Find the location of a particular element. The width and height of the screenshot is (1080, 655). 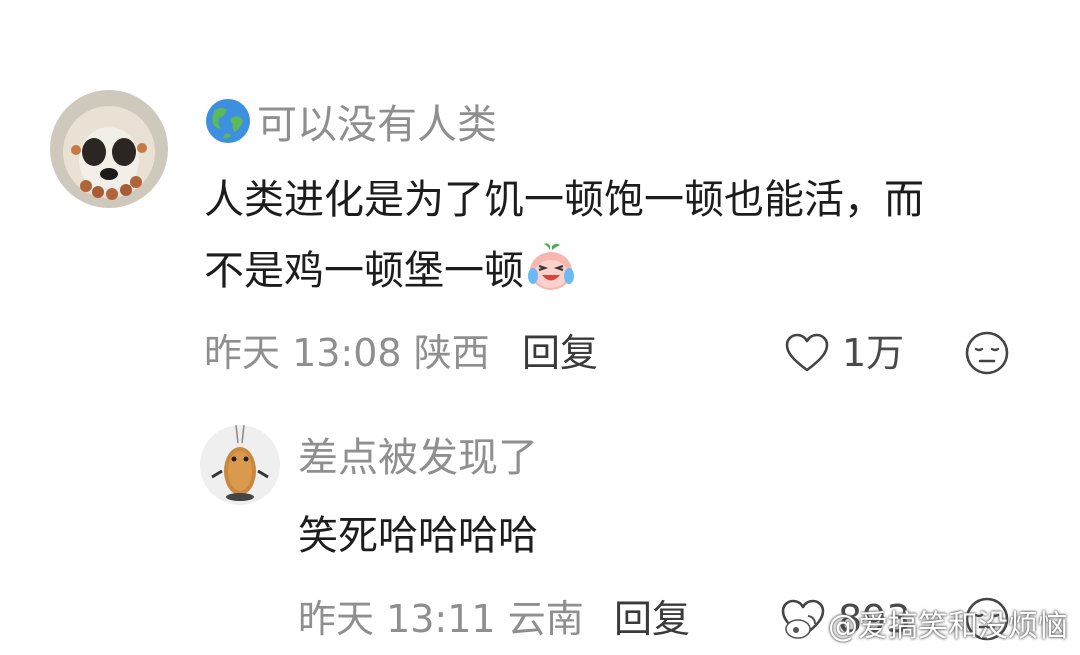

comment-meta: 昨天 13:08 陕西 is located at coordinates (347, 353).